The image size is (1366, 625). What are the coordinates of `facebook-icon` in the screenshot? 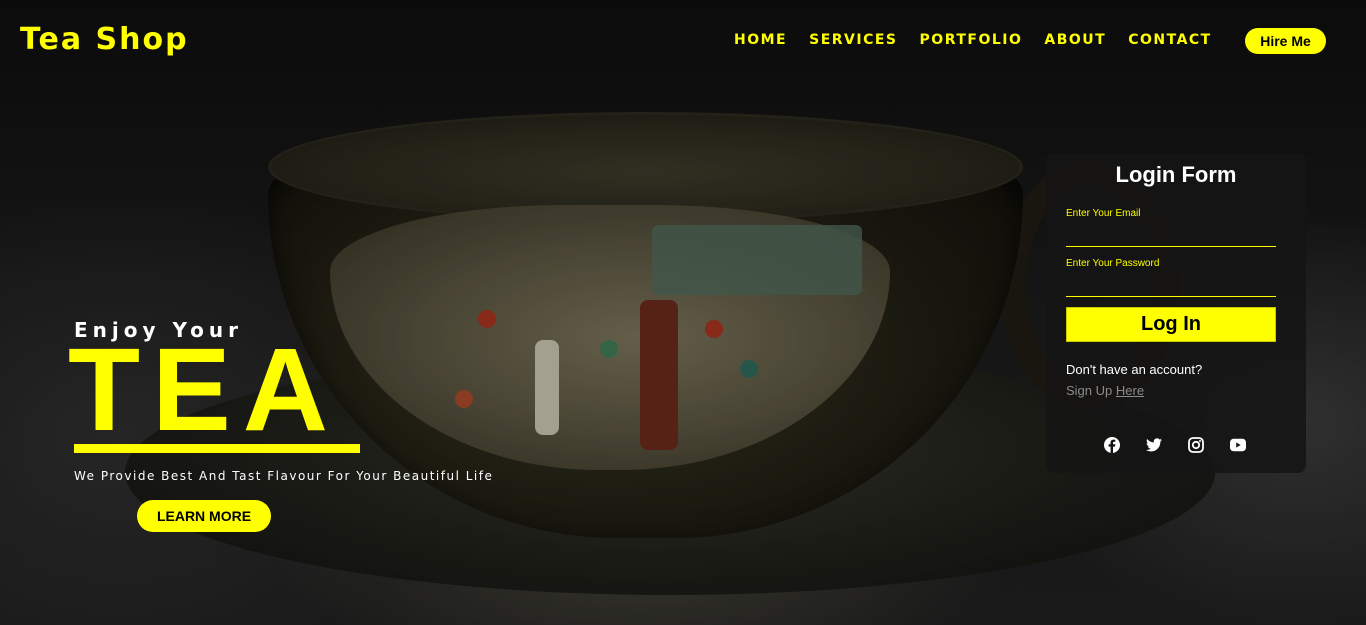 It's located at (1112, 445).